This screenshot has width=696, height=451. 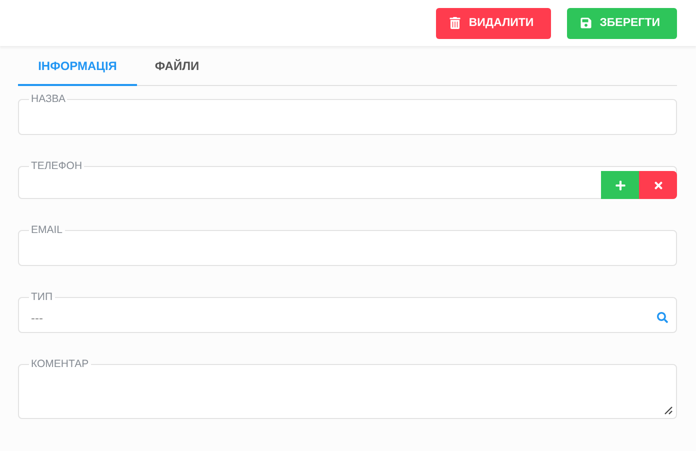 What do you see at coordinates (48, 99) in the screenshot?
I see `field-label: НАЗВА` at bounding box center [48, 99].